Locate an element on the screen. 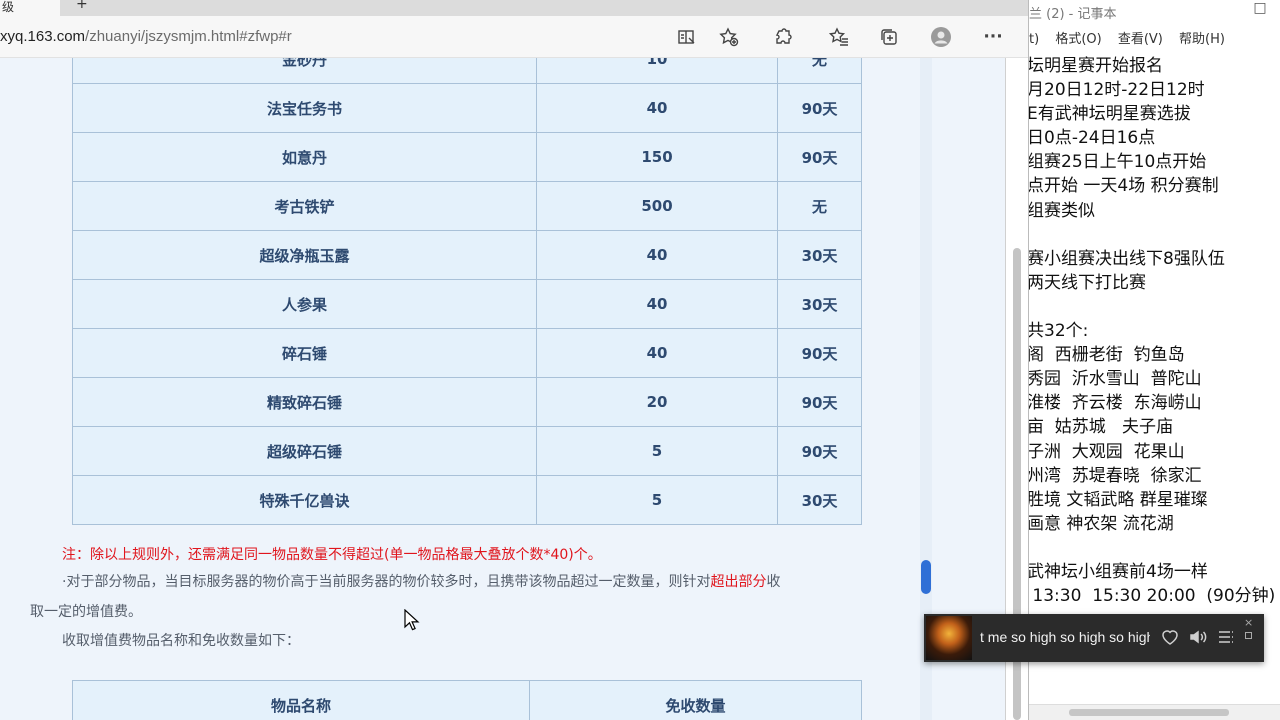  reader-view-icon is located at coordinates (687, 37).